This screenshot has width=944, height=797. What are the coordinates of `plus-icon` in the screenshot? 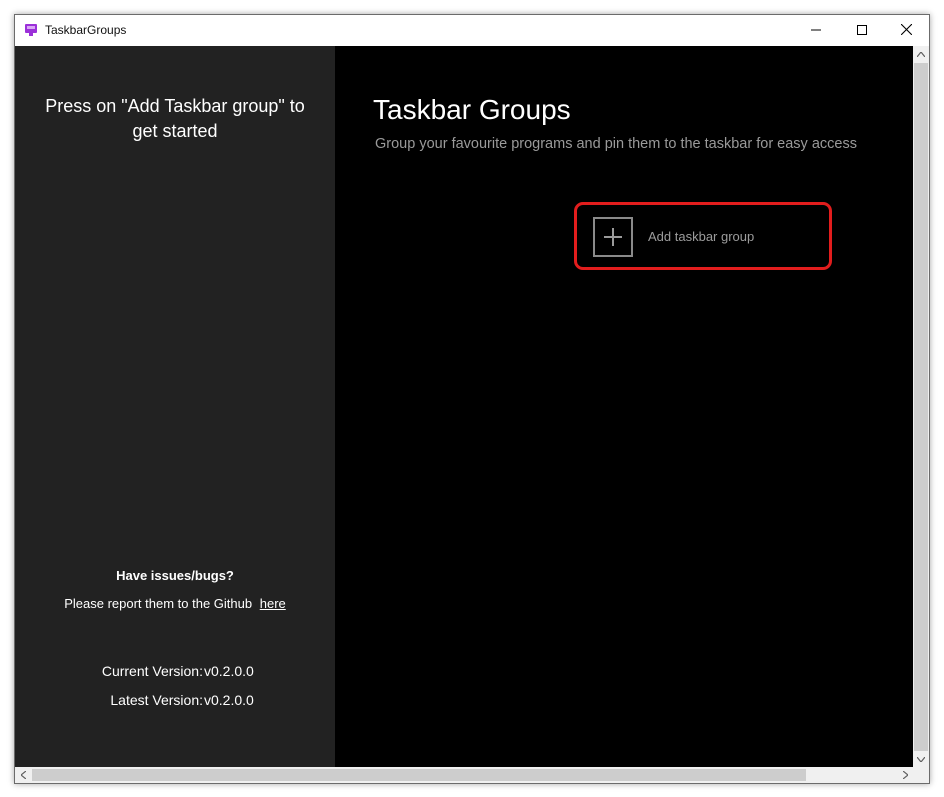 It's located at (613, 243).